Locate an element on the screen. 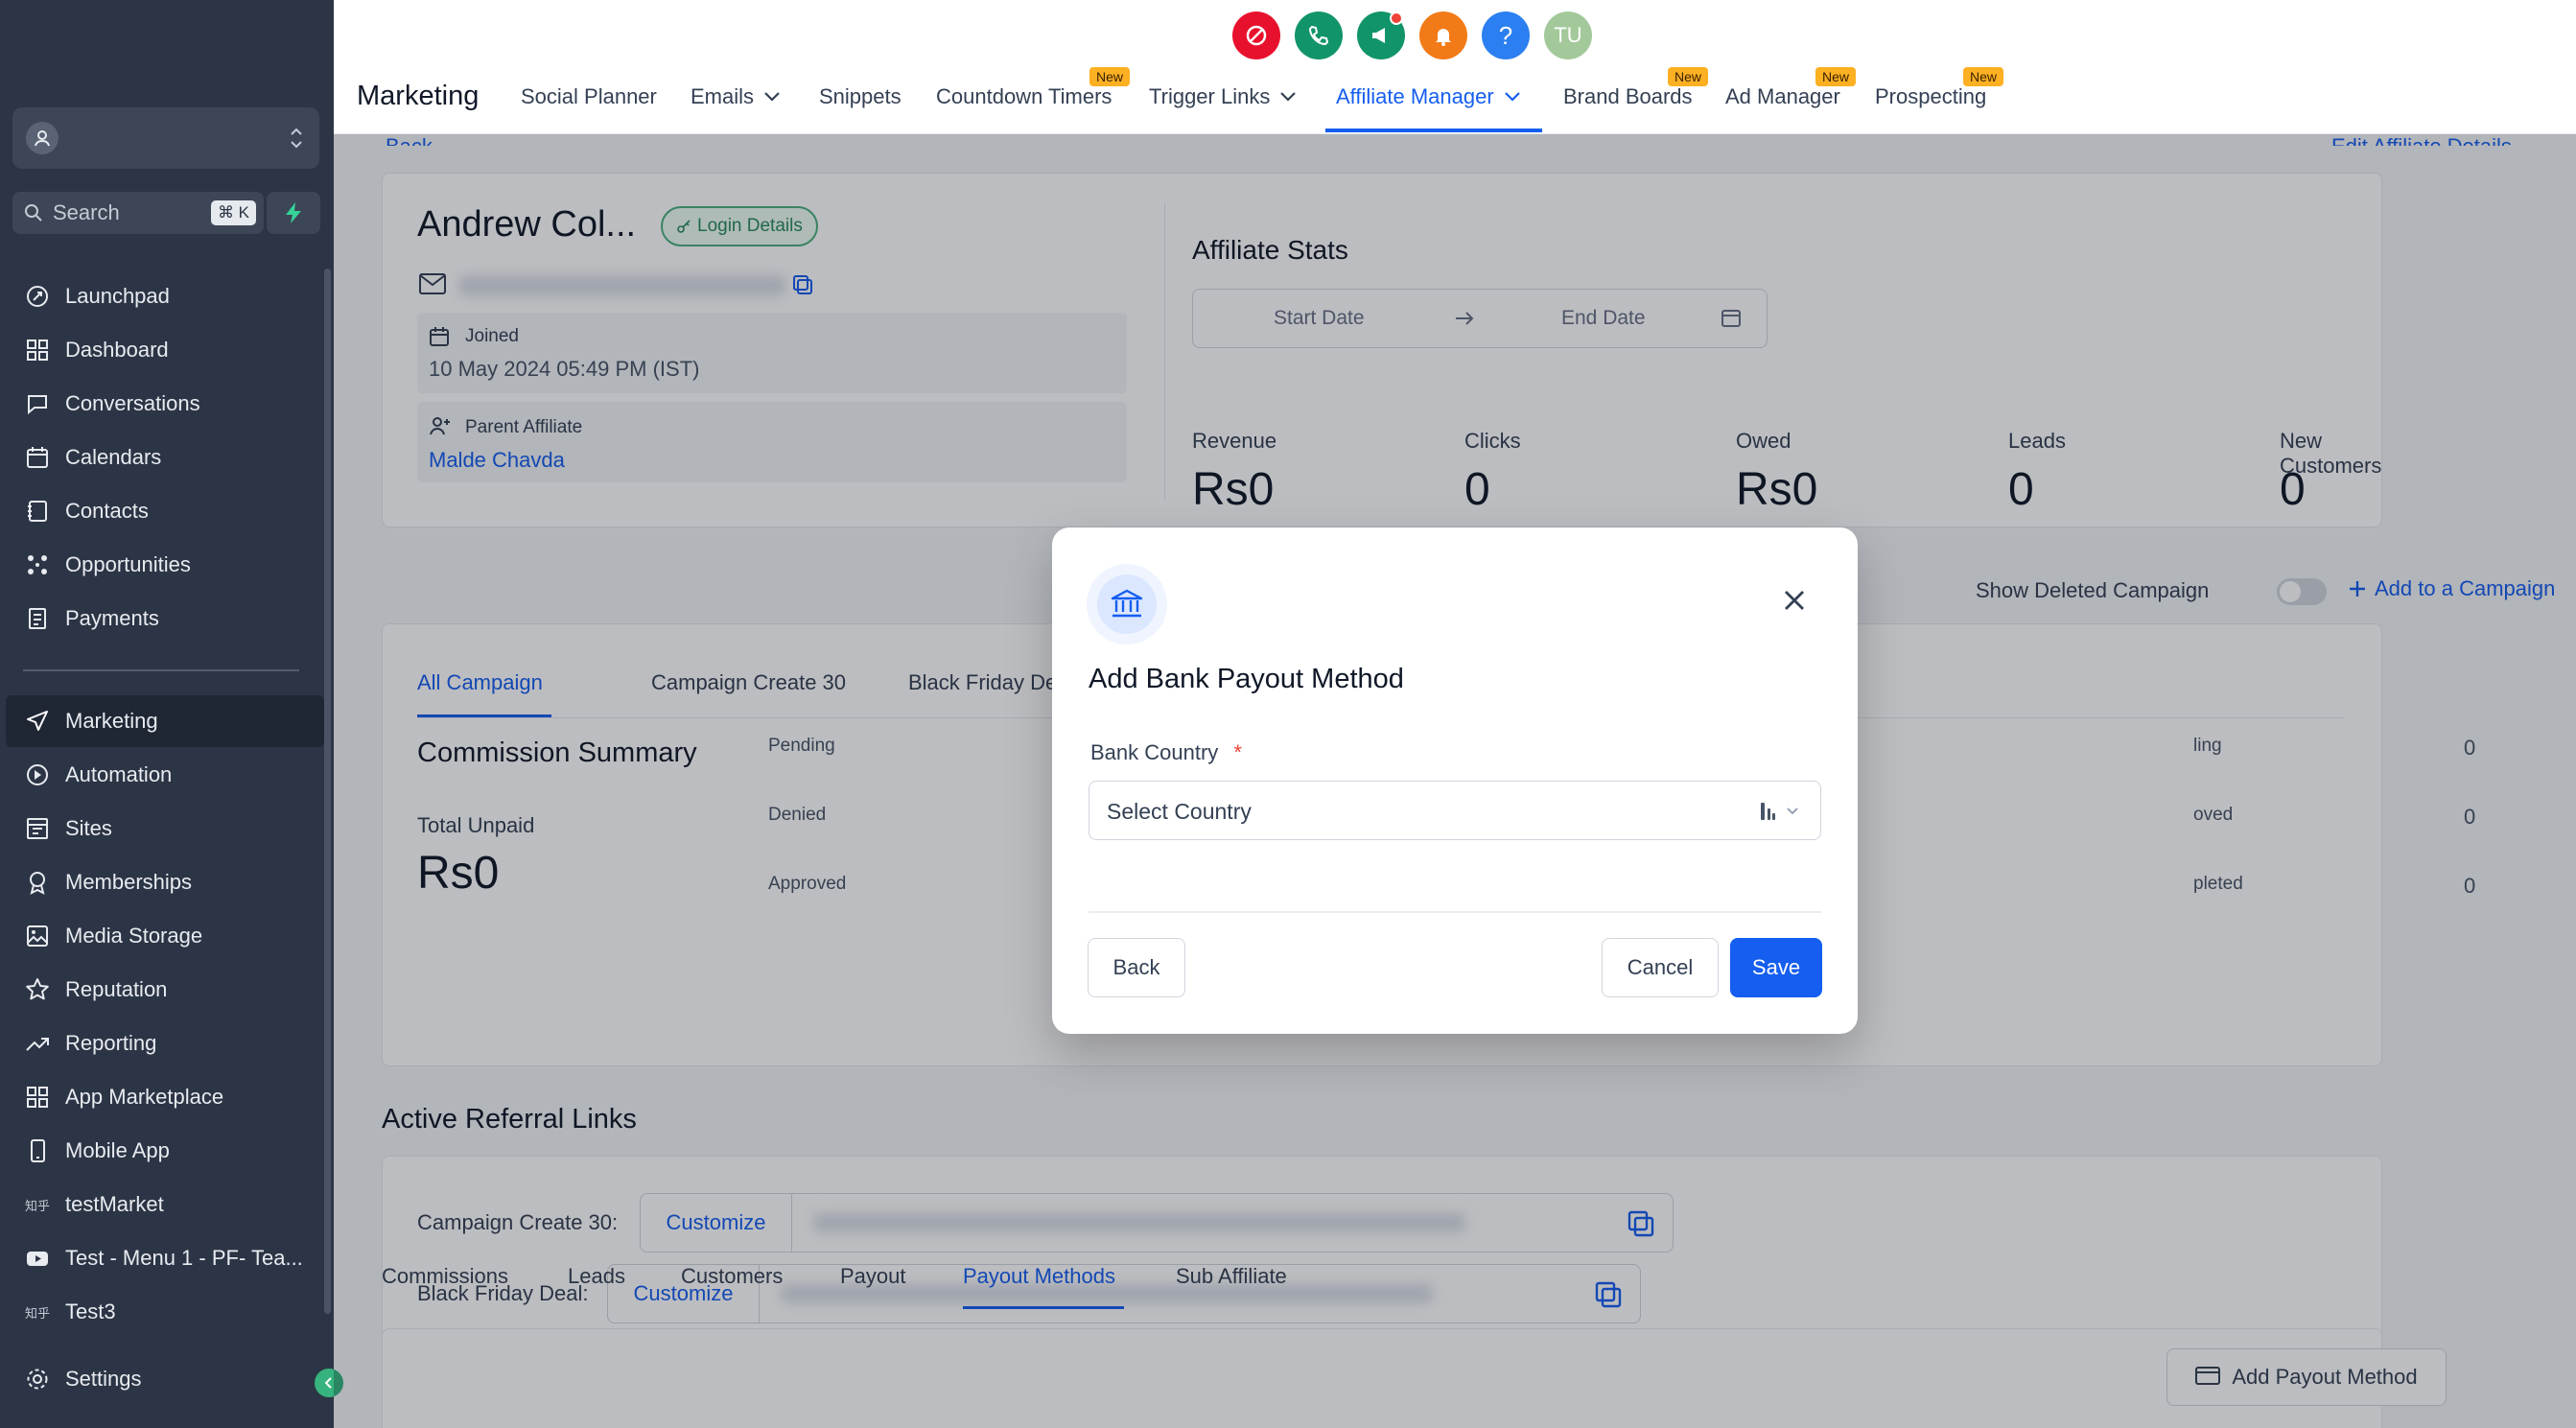 Image resolution: width=2576 pixels, height=1428 pixels. tab-emails: Emails is located at coordinates (736, 96).